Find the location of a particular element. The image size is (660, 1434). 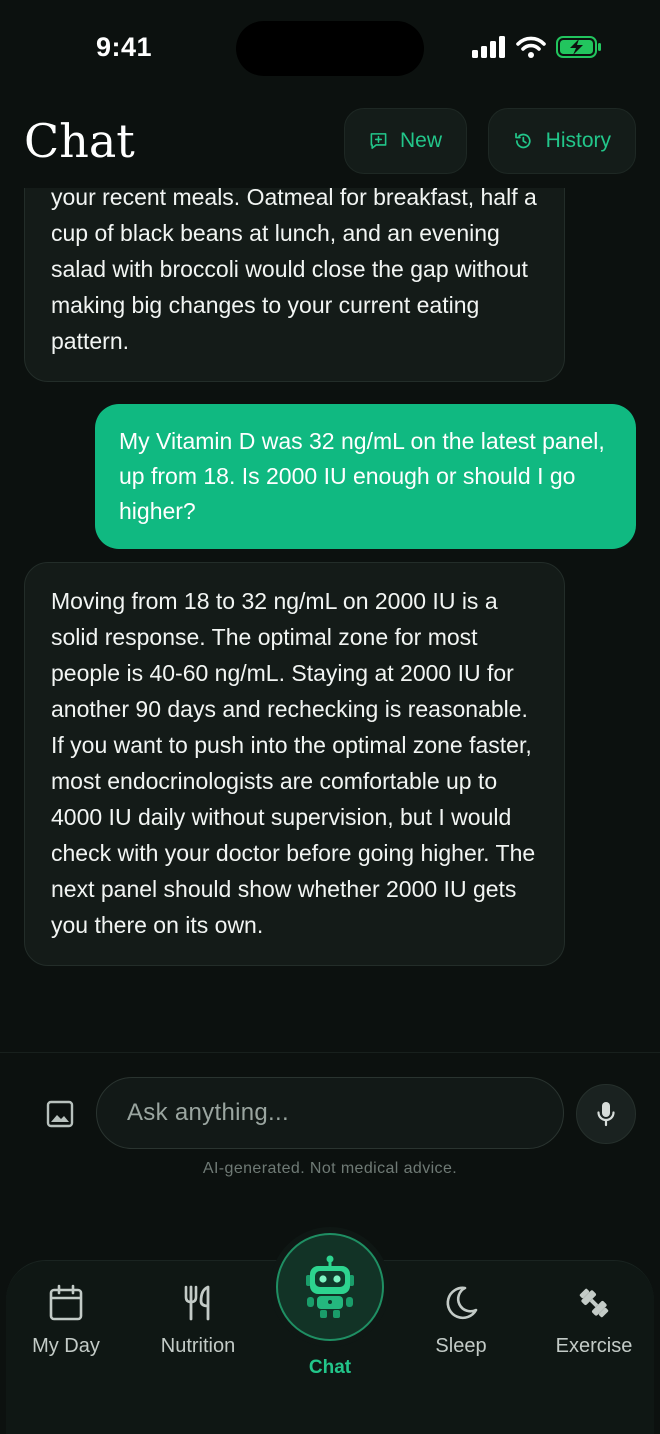

tab-label: Nutrition is located at coordinates (198, 1346).